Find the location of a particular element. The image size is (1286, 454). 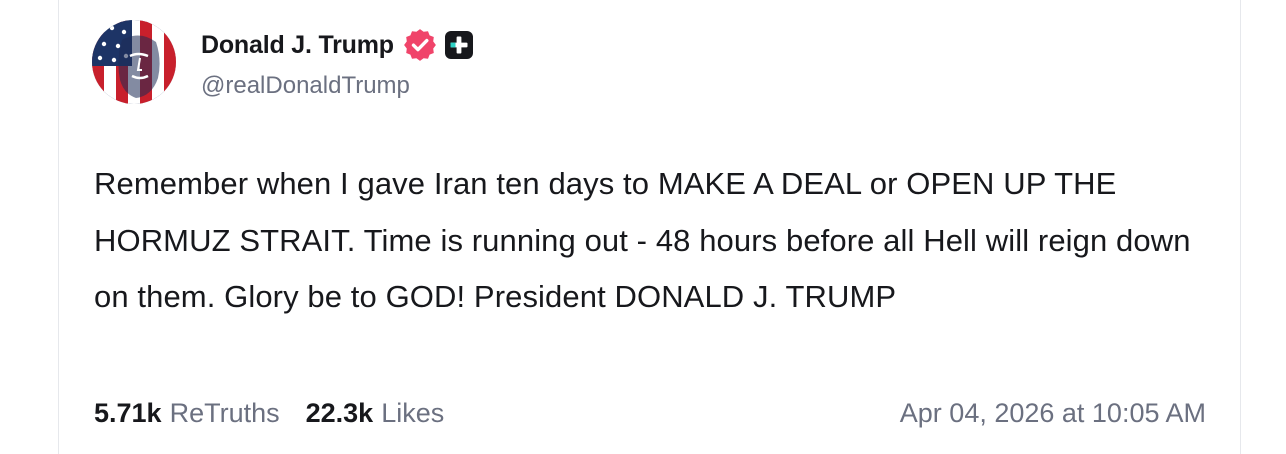

verified-badge-icon is located at coordinates (419, 45).